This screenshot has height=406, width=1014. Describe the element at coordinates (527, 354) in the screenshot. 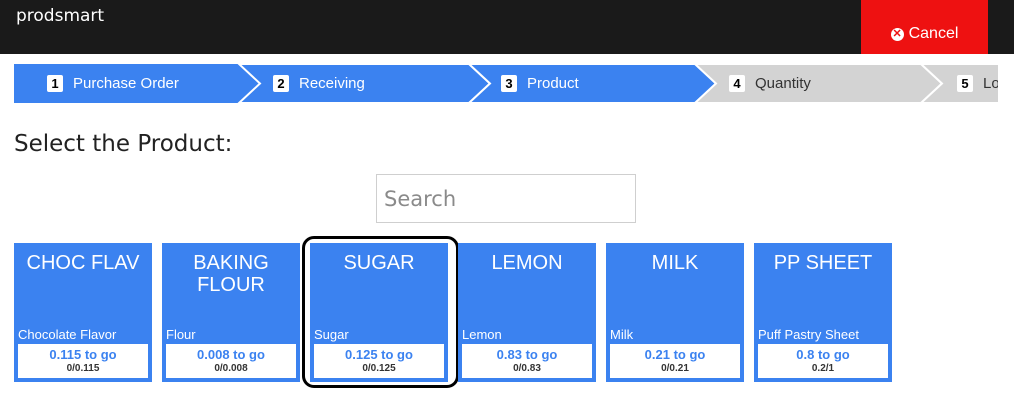

I see `product-to-go: 0.83 to go` at that location.